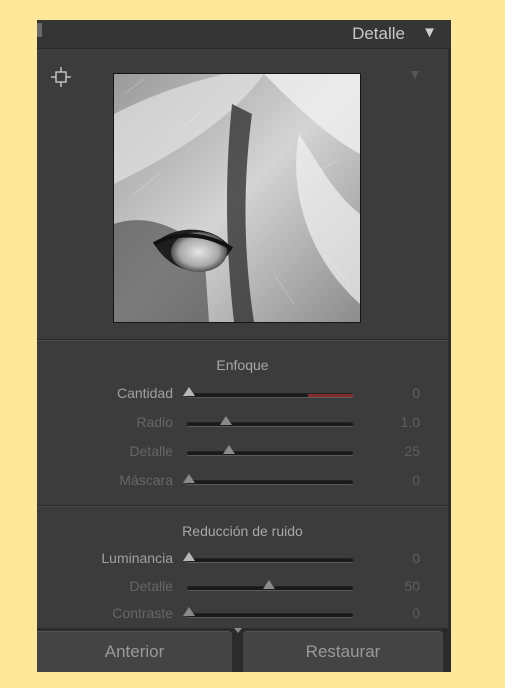  I want to click on restaurar-button: Restaurar, so click(343, 651).